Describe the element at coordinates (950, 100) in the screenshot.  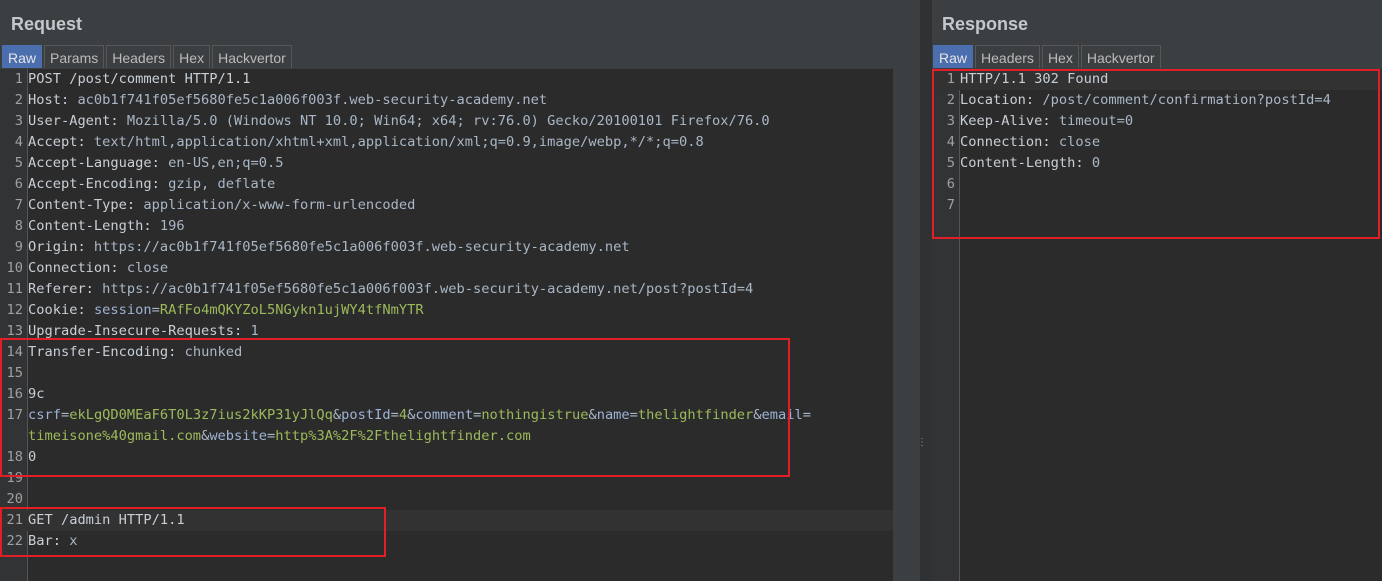
I see `response-line-number: 2` at that location.